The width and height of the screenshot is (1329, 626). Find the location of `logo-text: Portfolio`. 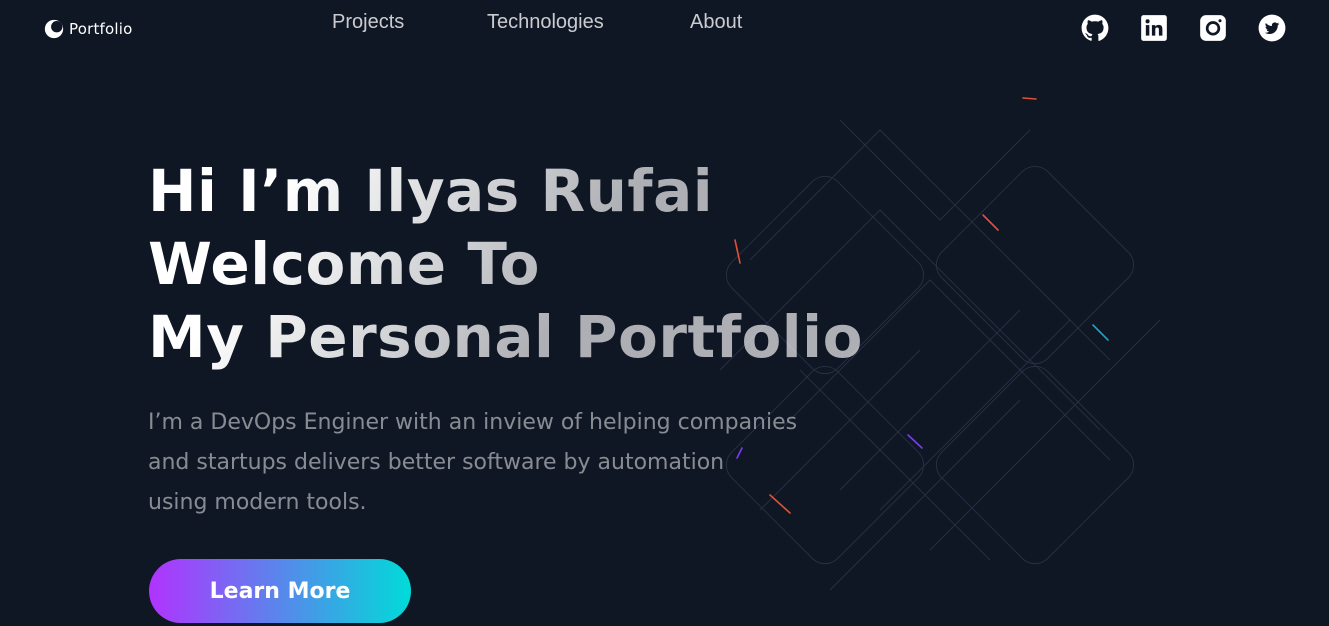

logo-text: Portfolio is located at coordinates (101, 29).